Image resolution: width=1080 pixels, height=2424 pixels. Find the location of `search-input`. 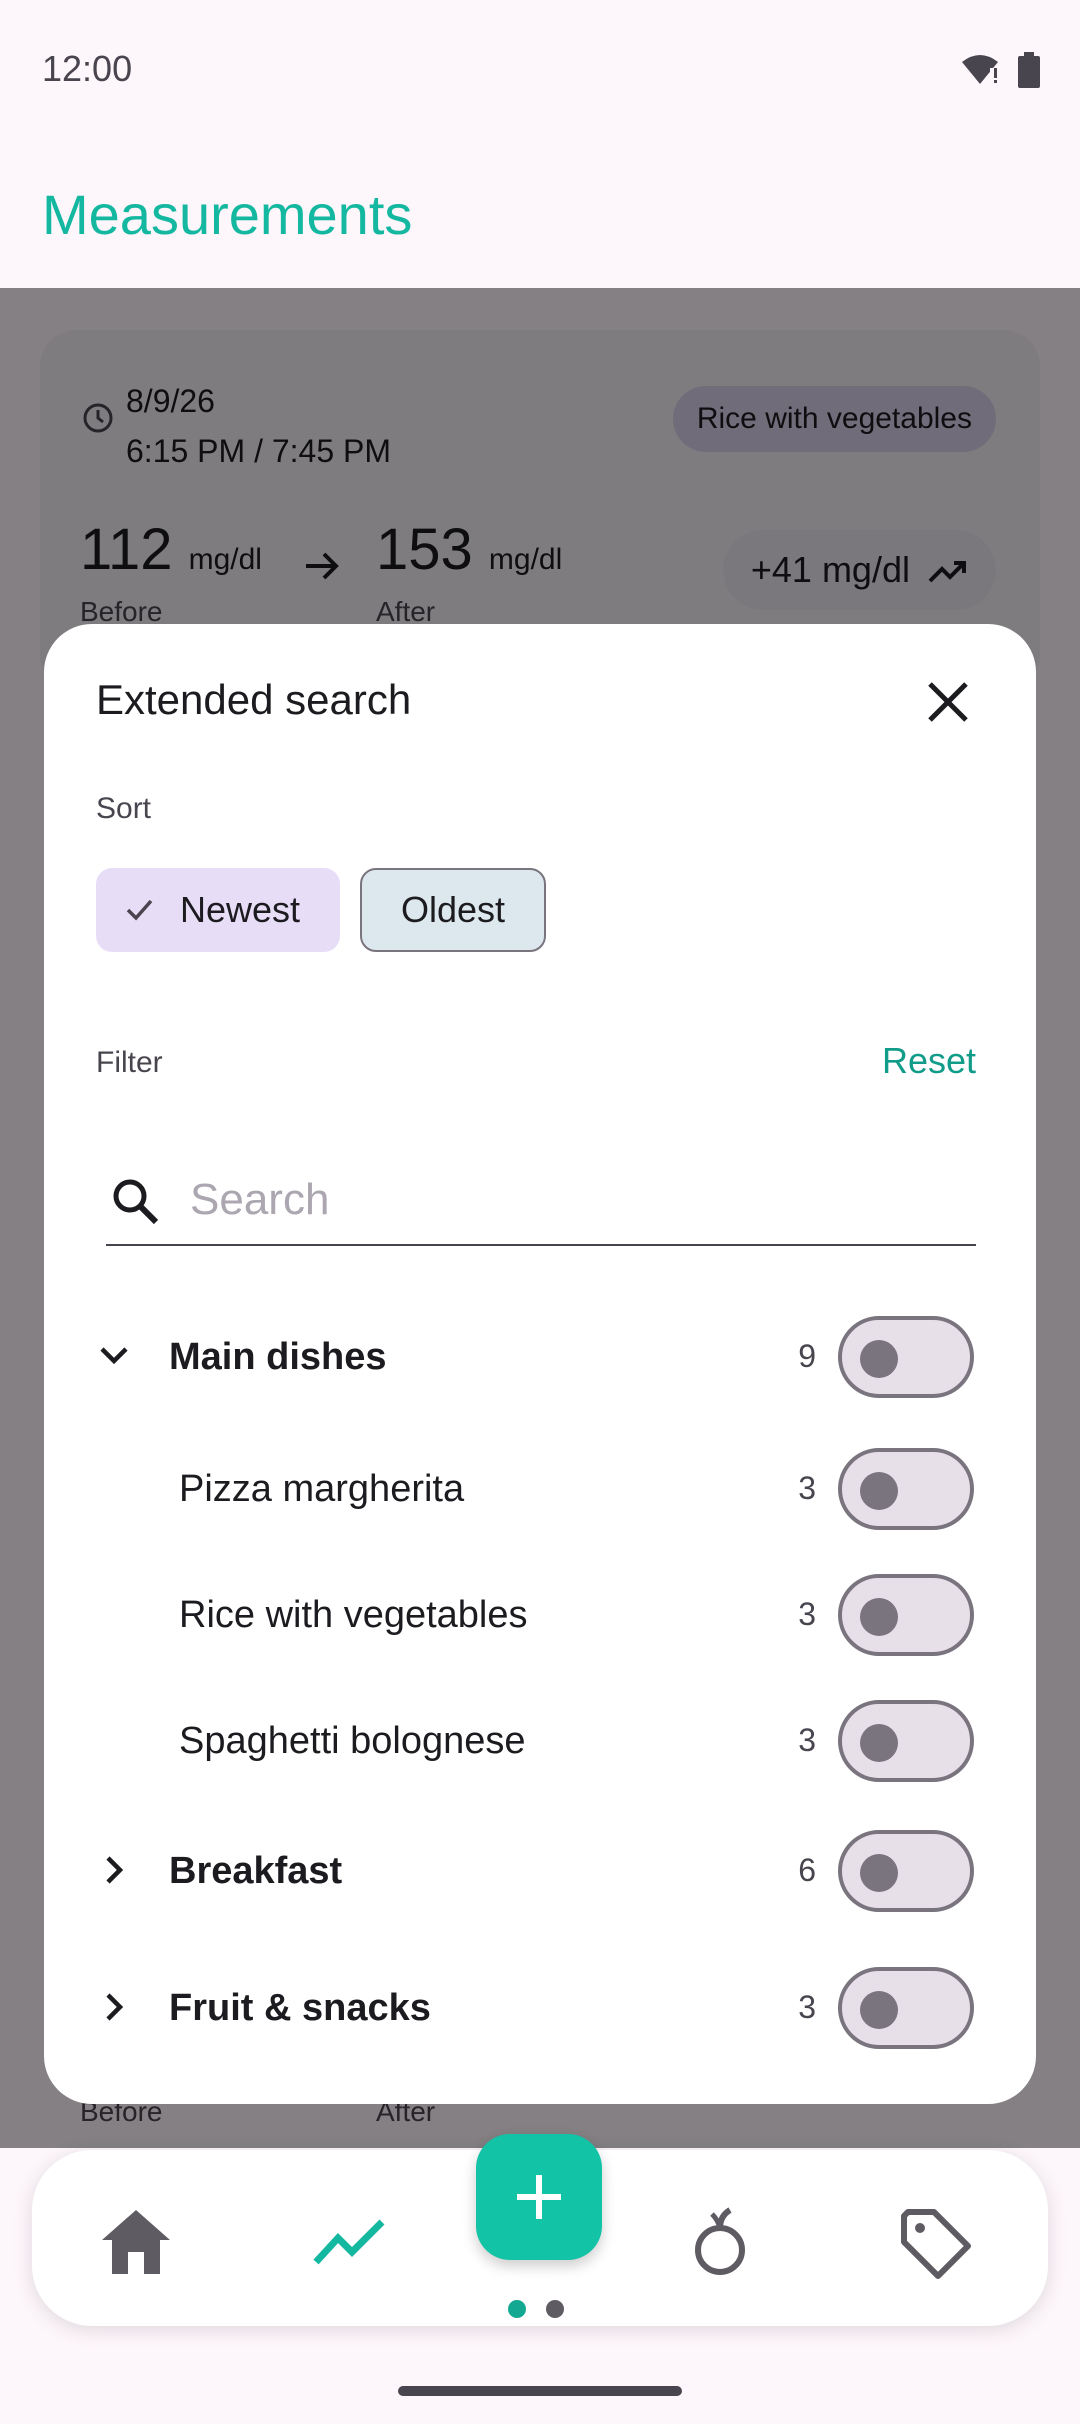

search-input is located at coordinates (575, 1200).